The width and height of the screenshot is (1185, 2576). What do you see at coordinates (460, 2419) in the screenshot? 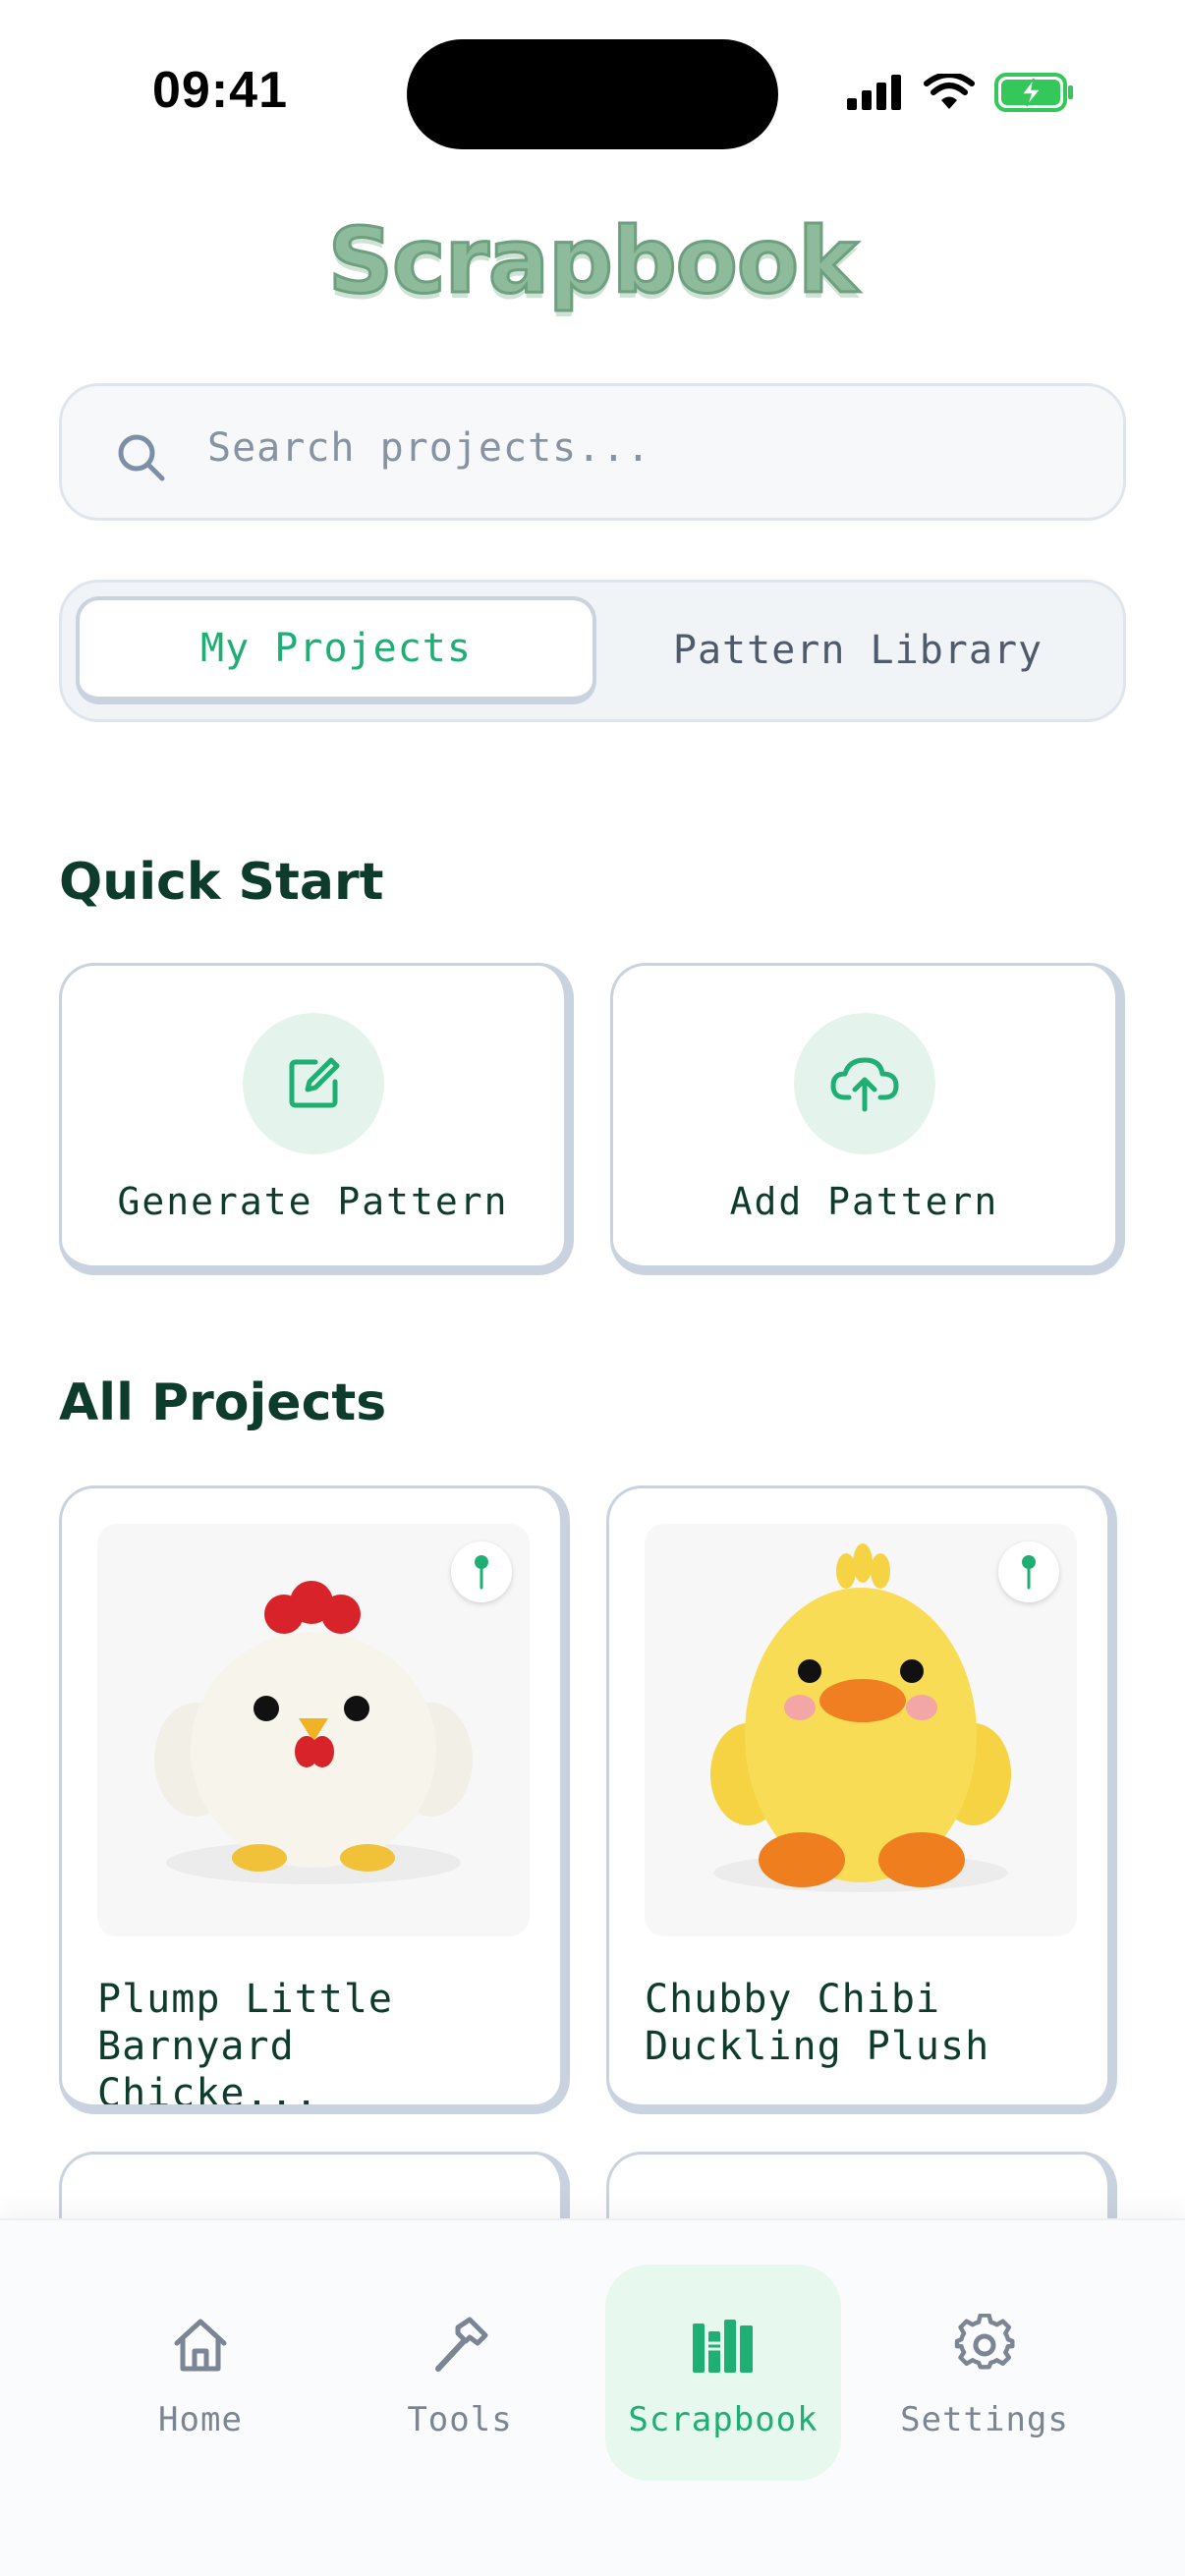
I see `nav-tools-label: Tools` at bounding box center [460, 2419].